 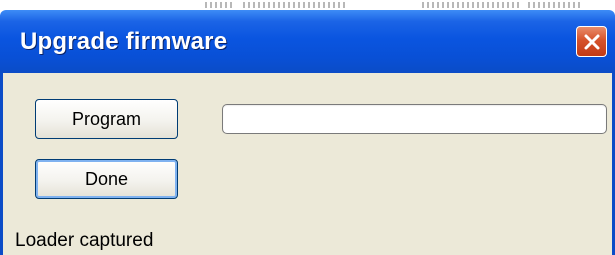 I want to click on status-text: Loader captured, so click(x=84, y=240).